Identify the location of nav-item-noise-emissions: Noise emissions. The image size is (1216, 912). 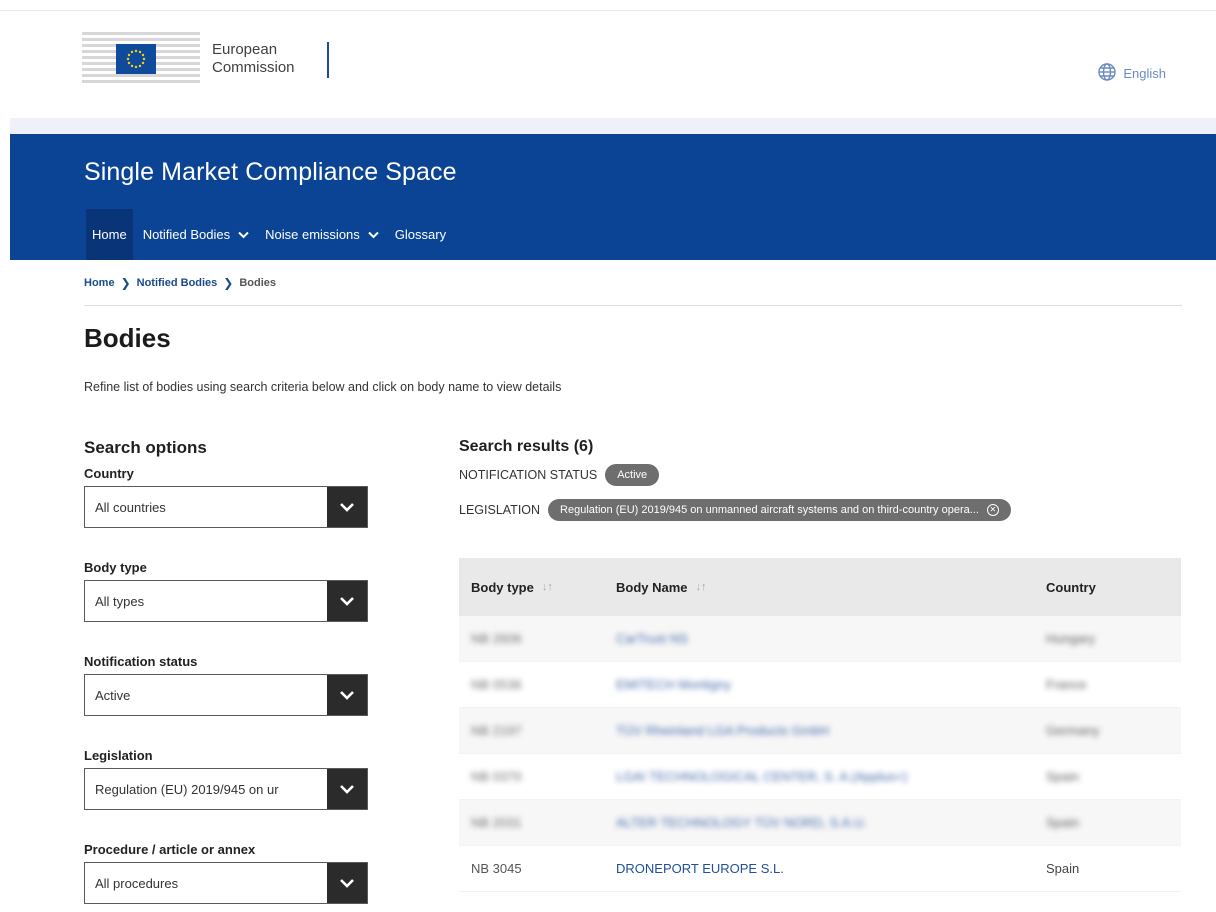
(322, 234).